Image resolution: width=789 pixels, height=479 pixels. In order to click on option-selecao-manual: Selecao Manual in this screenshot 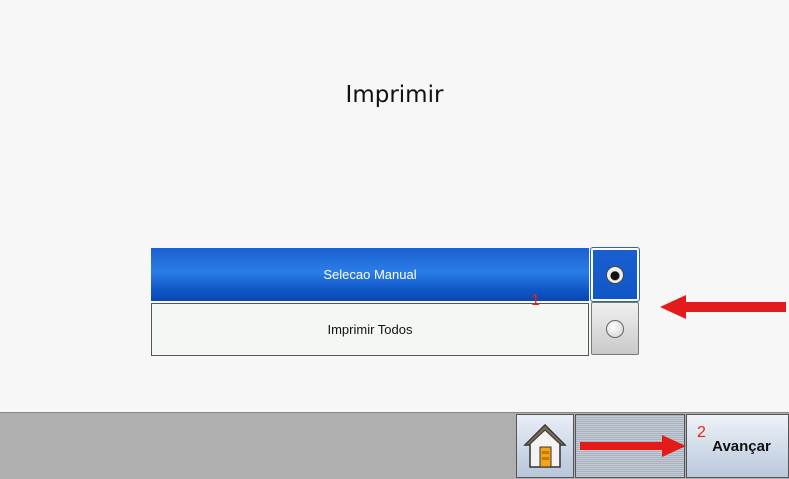, I will do `click(370, 274)`.